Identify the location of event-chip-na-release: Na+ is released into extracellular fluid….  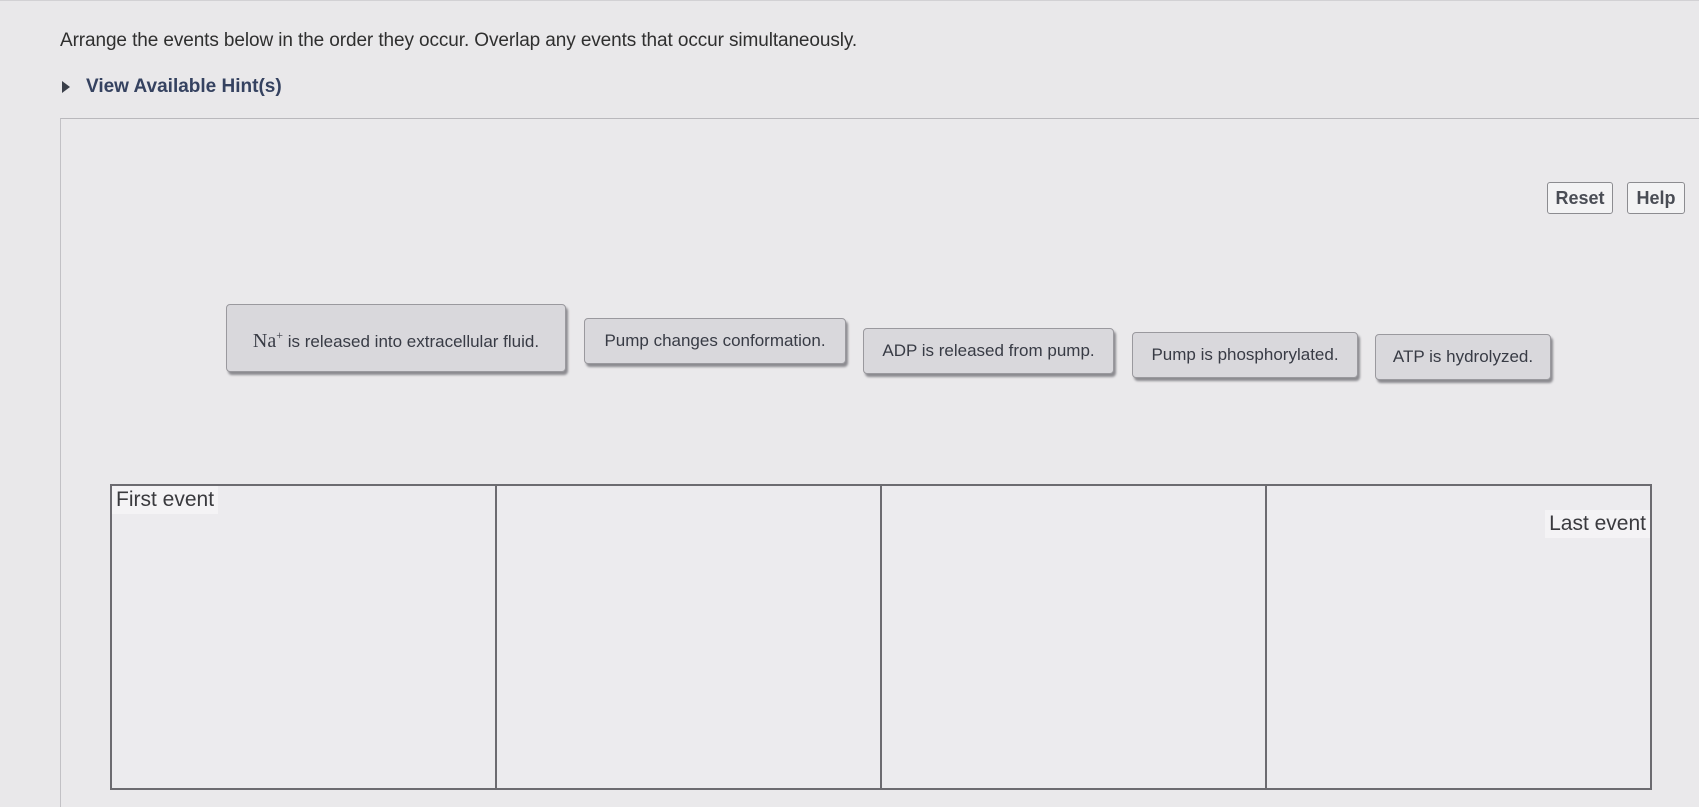
(396, 338).